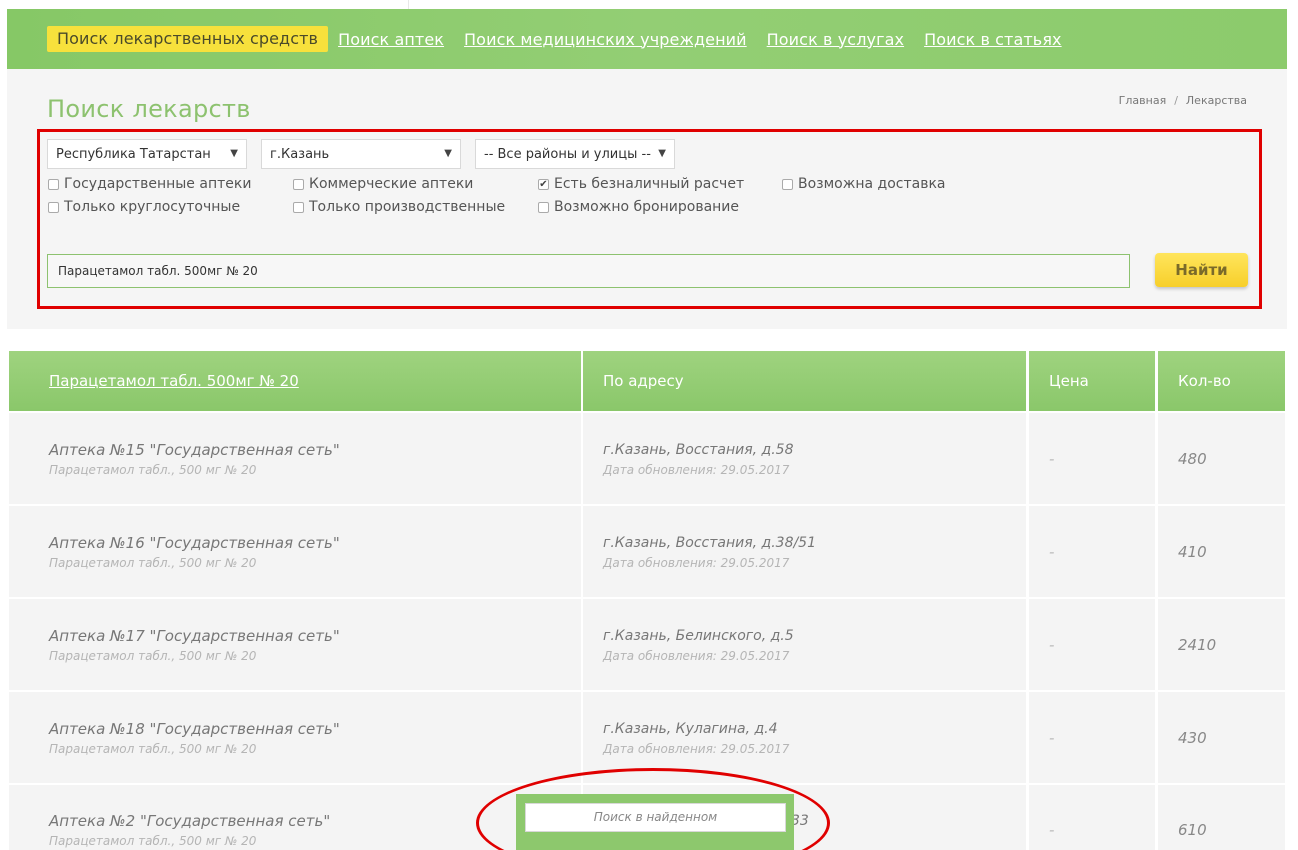 The width and height of the screenshot is (1298, 850). Describe the element at coordinates (407, 207) in the screenshot. I see `checkbox-label: Только производственные` at that location.